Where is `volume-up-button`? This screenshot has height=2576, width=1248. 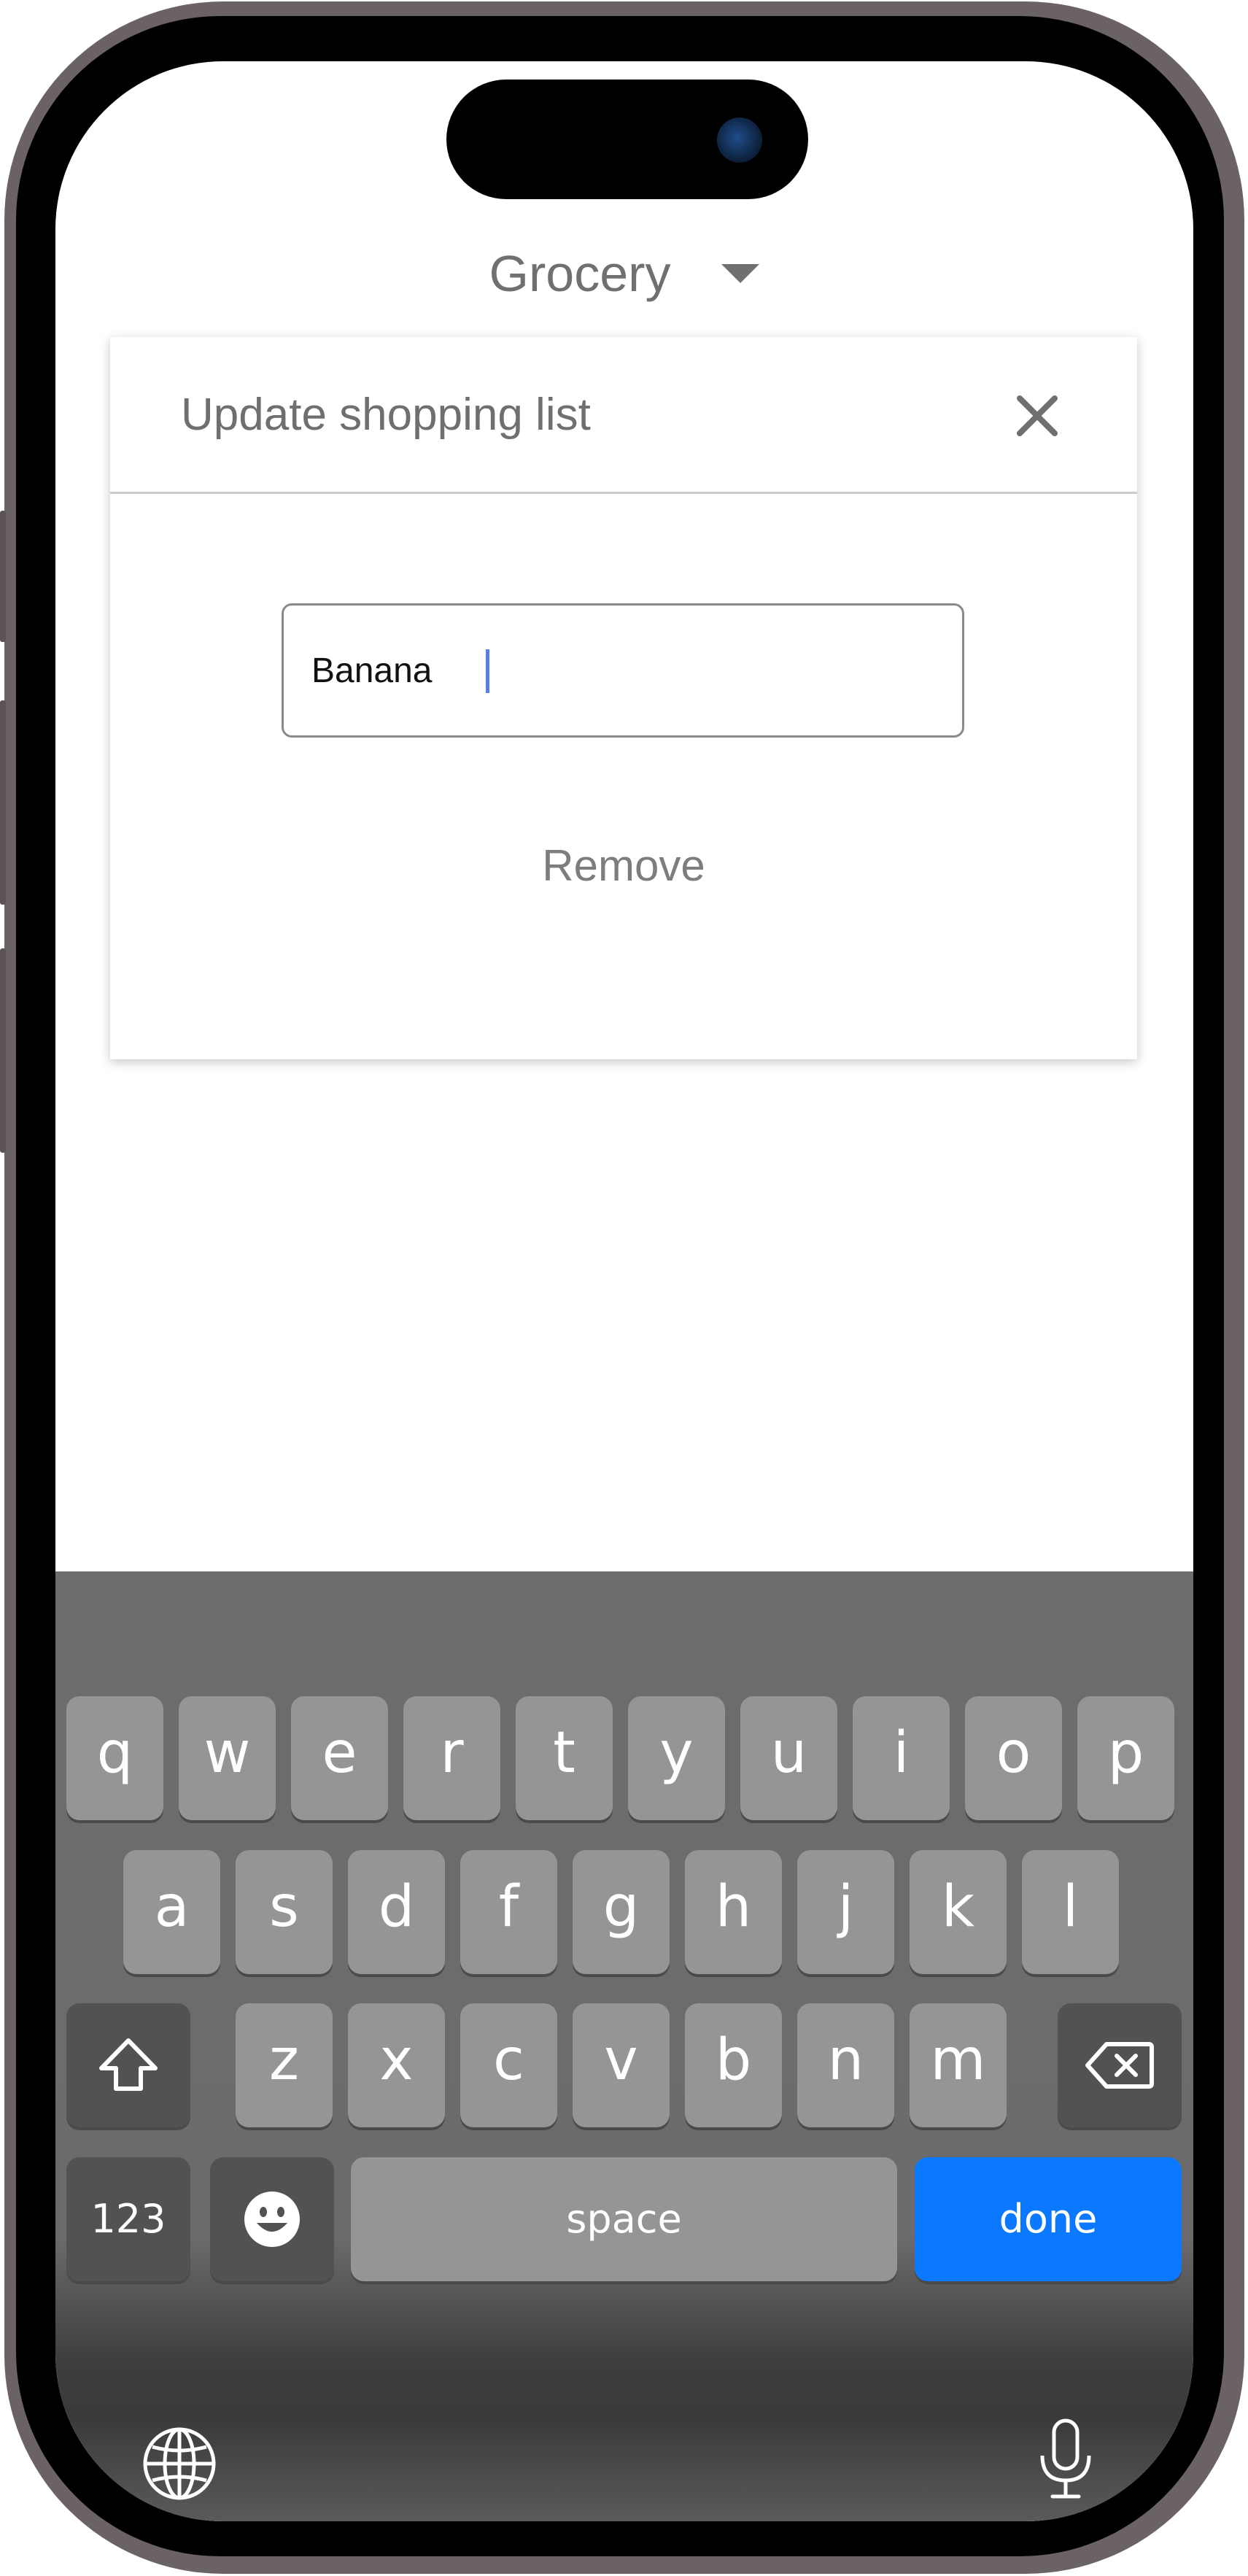 volume-up-button is located at coordinates (3, 802).